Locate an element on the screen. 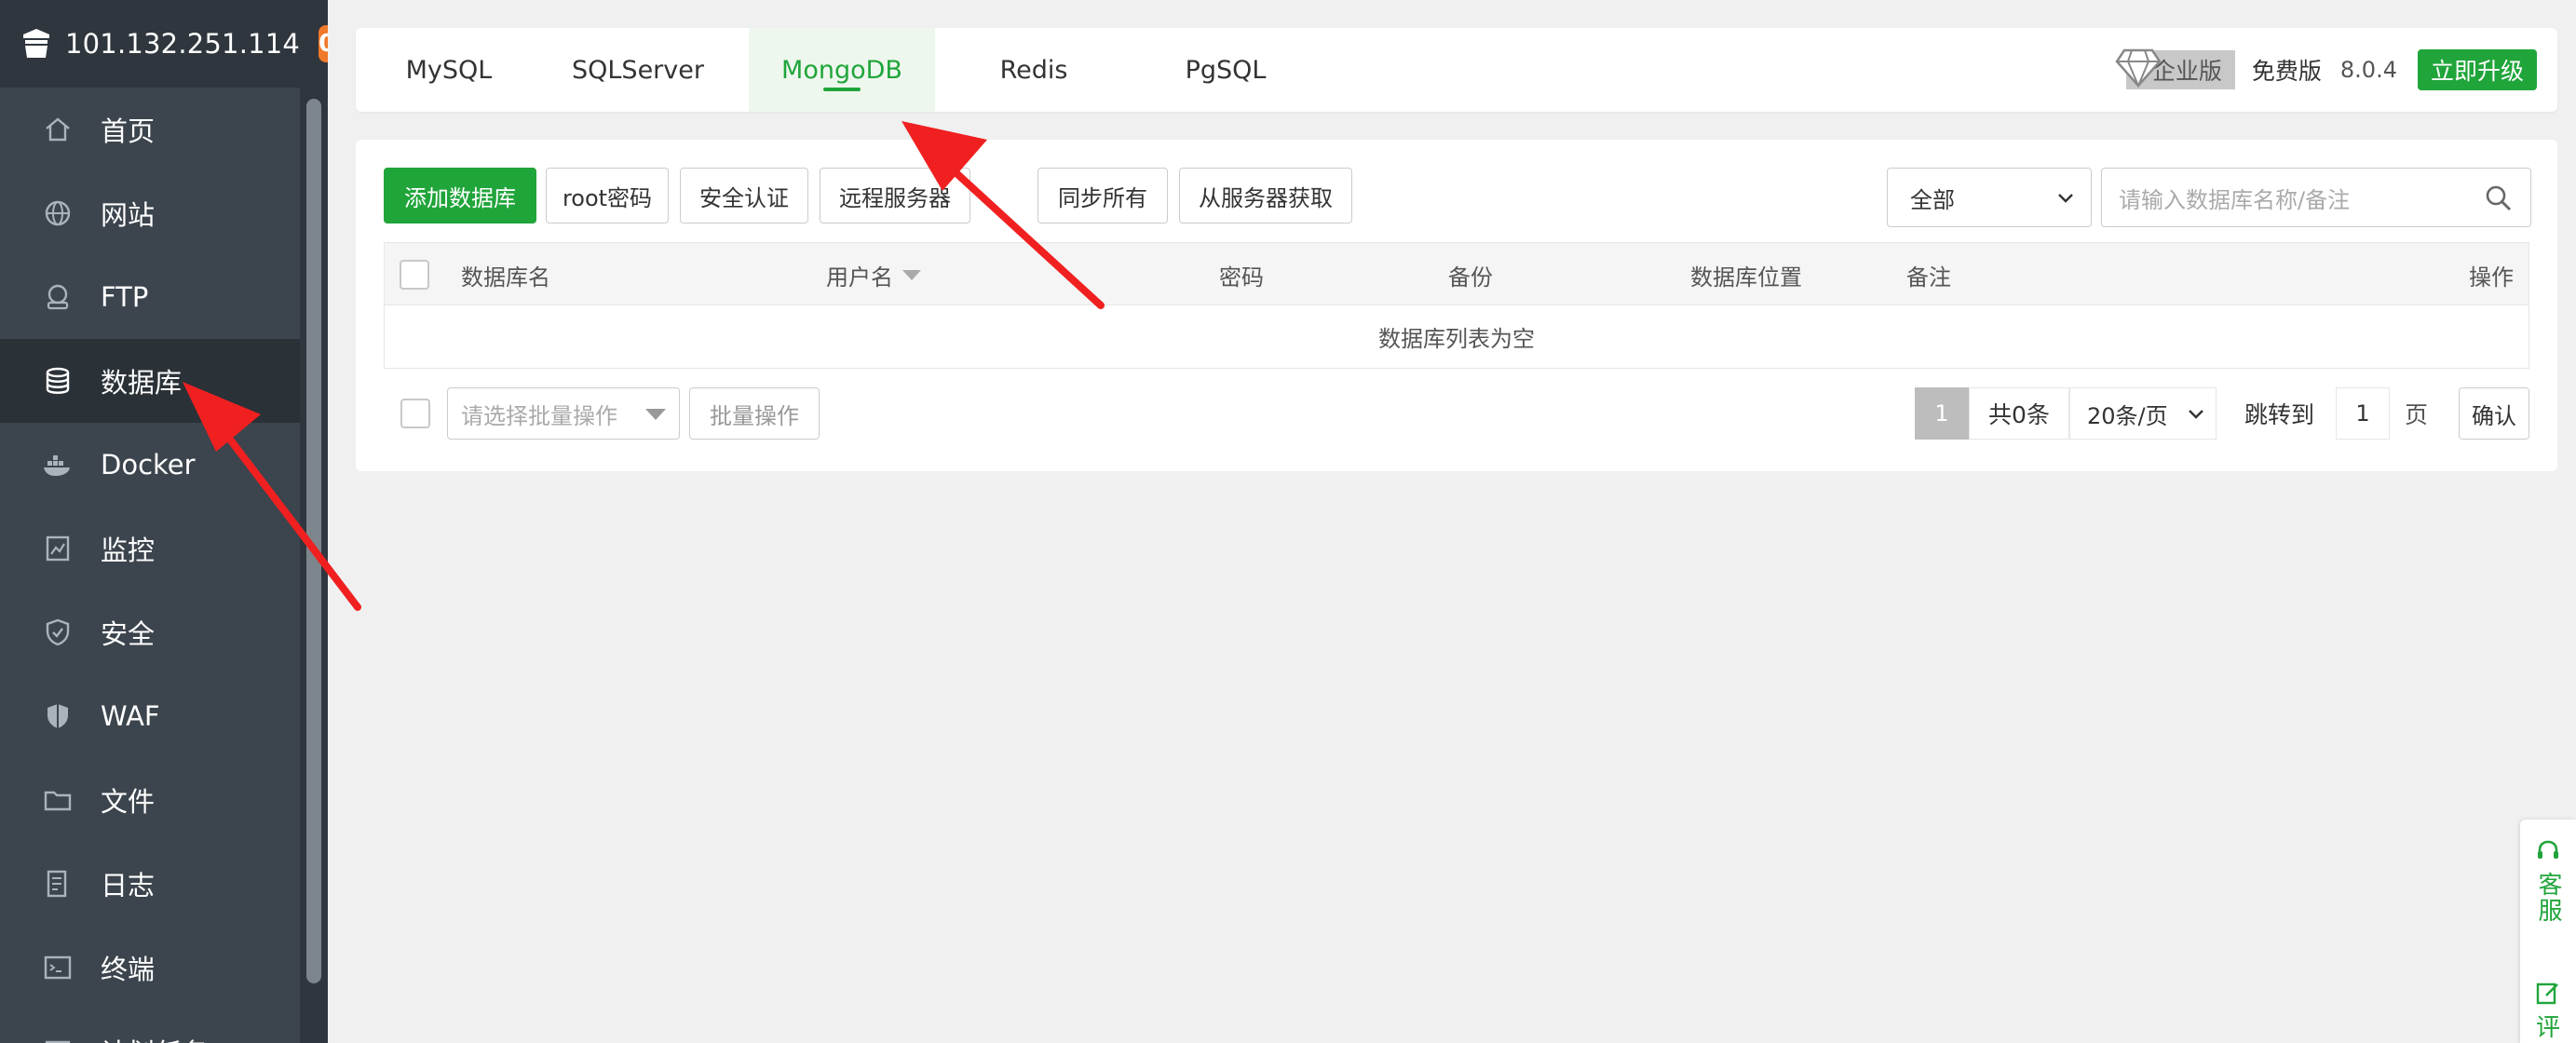  tab-label: Redis is located at coordinates (1033, 70).